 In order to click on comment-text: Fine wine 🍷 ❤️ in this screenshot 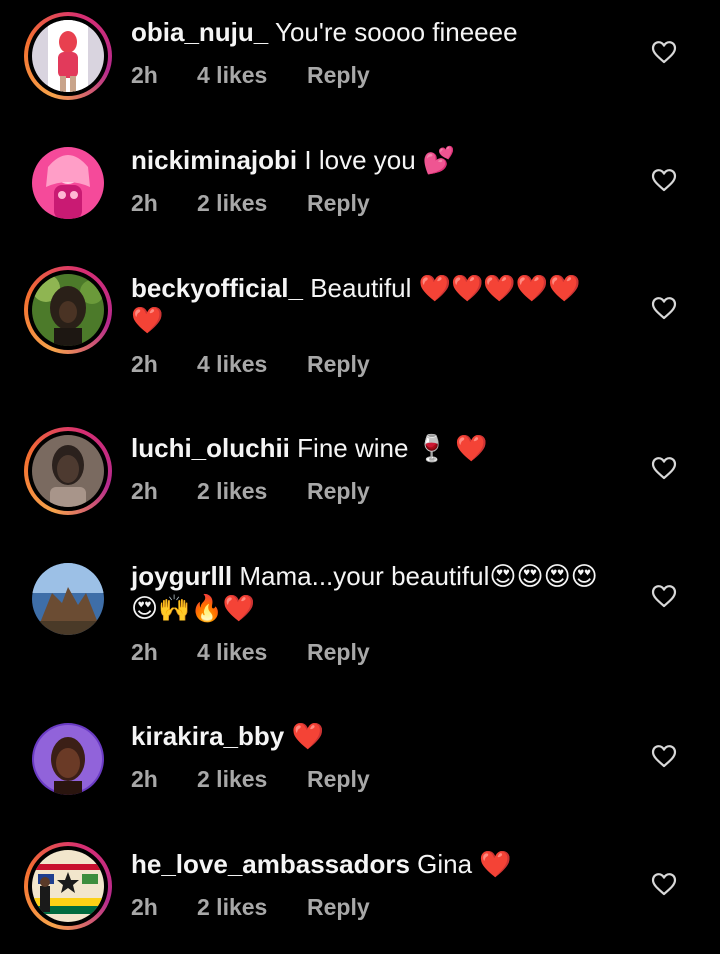, I will do `click(392, 448)`.